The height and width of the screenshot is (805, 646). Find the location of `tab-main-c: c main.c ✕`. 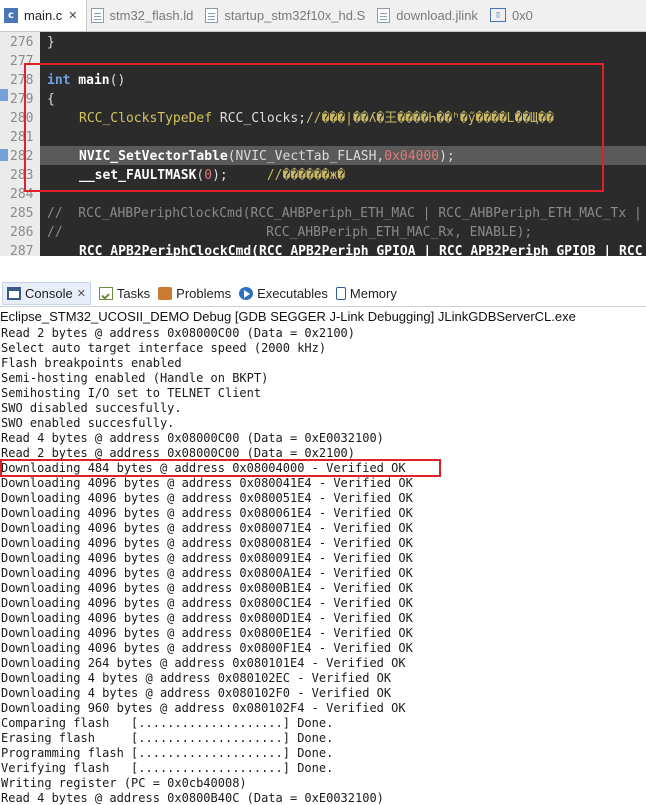

tab-main-c: c main.c ✕ is located at coordinates (43, 15).